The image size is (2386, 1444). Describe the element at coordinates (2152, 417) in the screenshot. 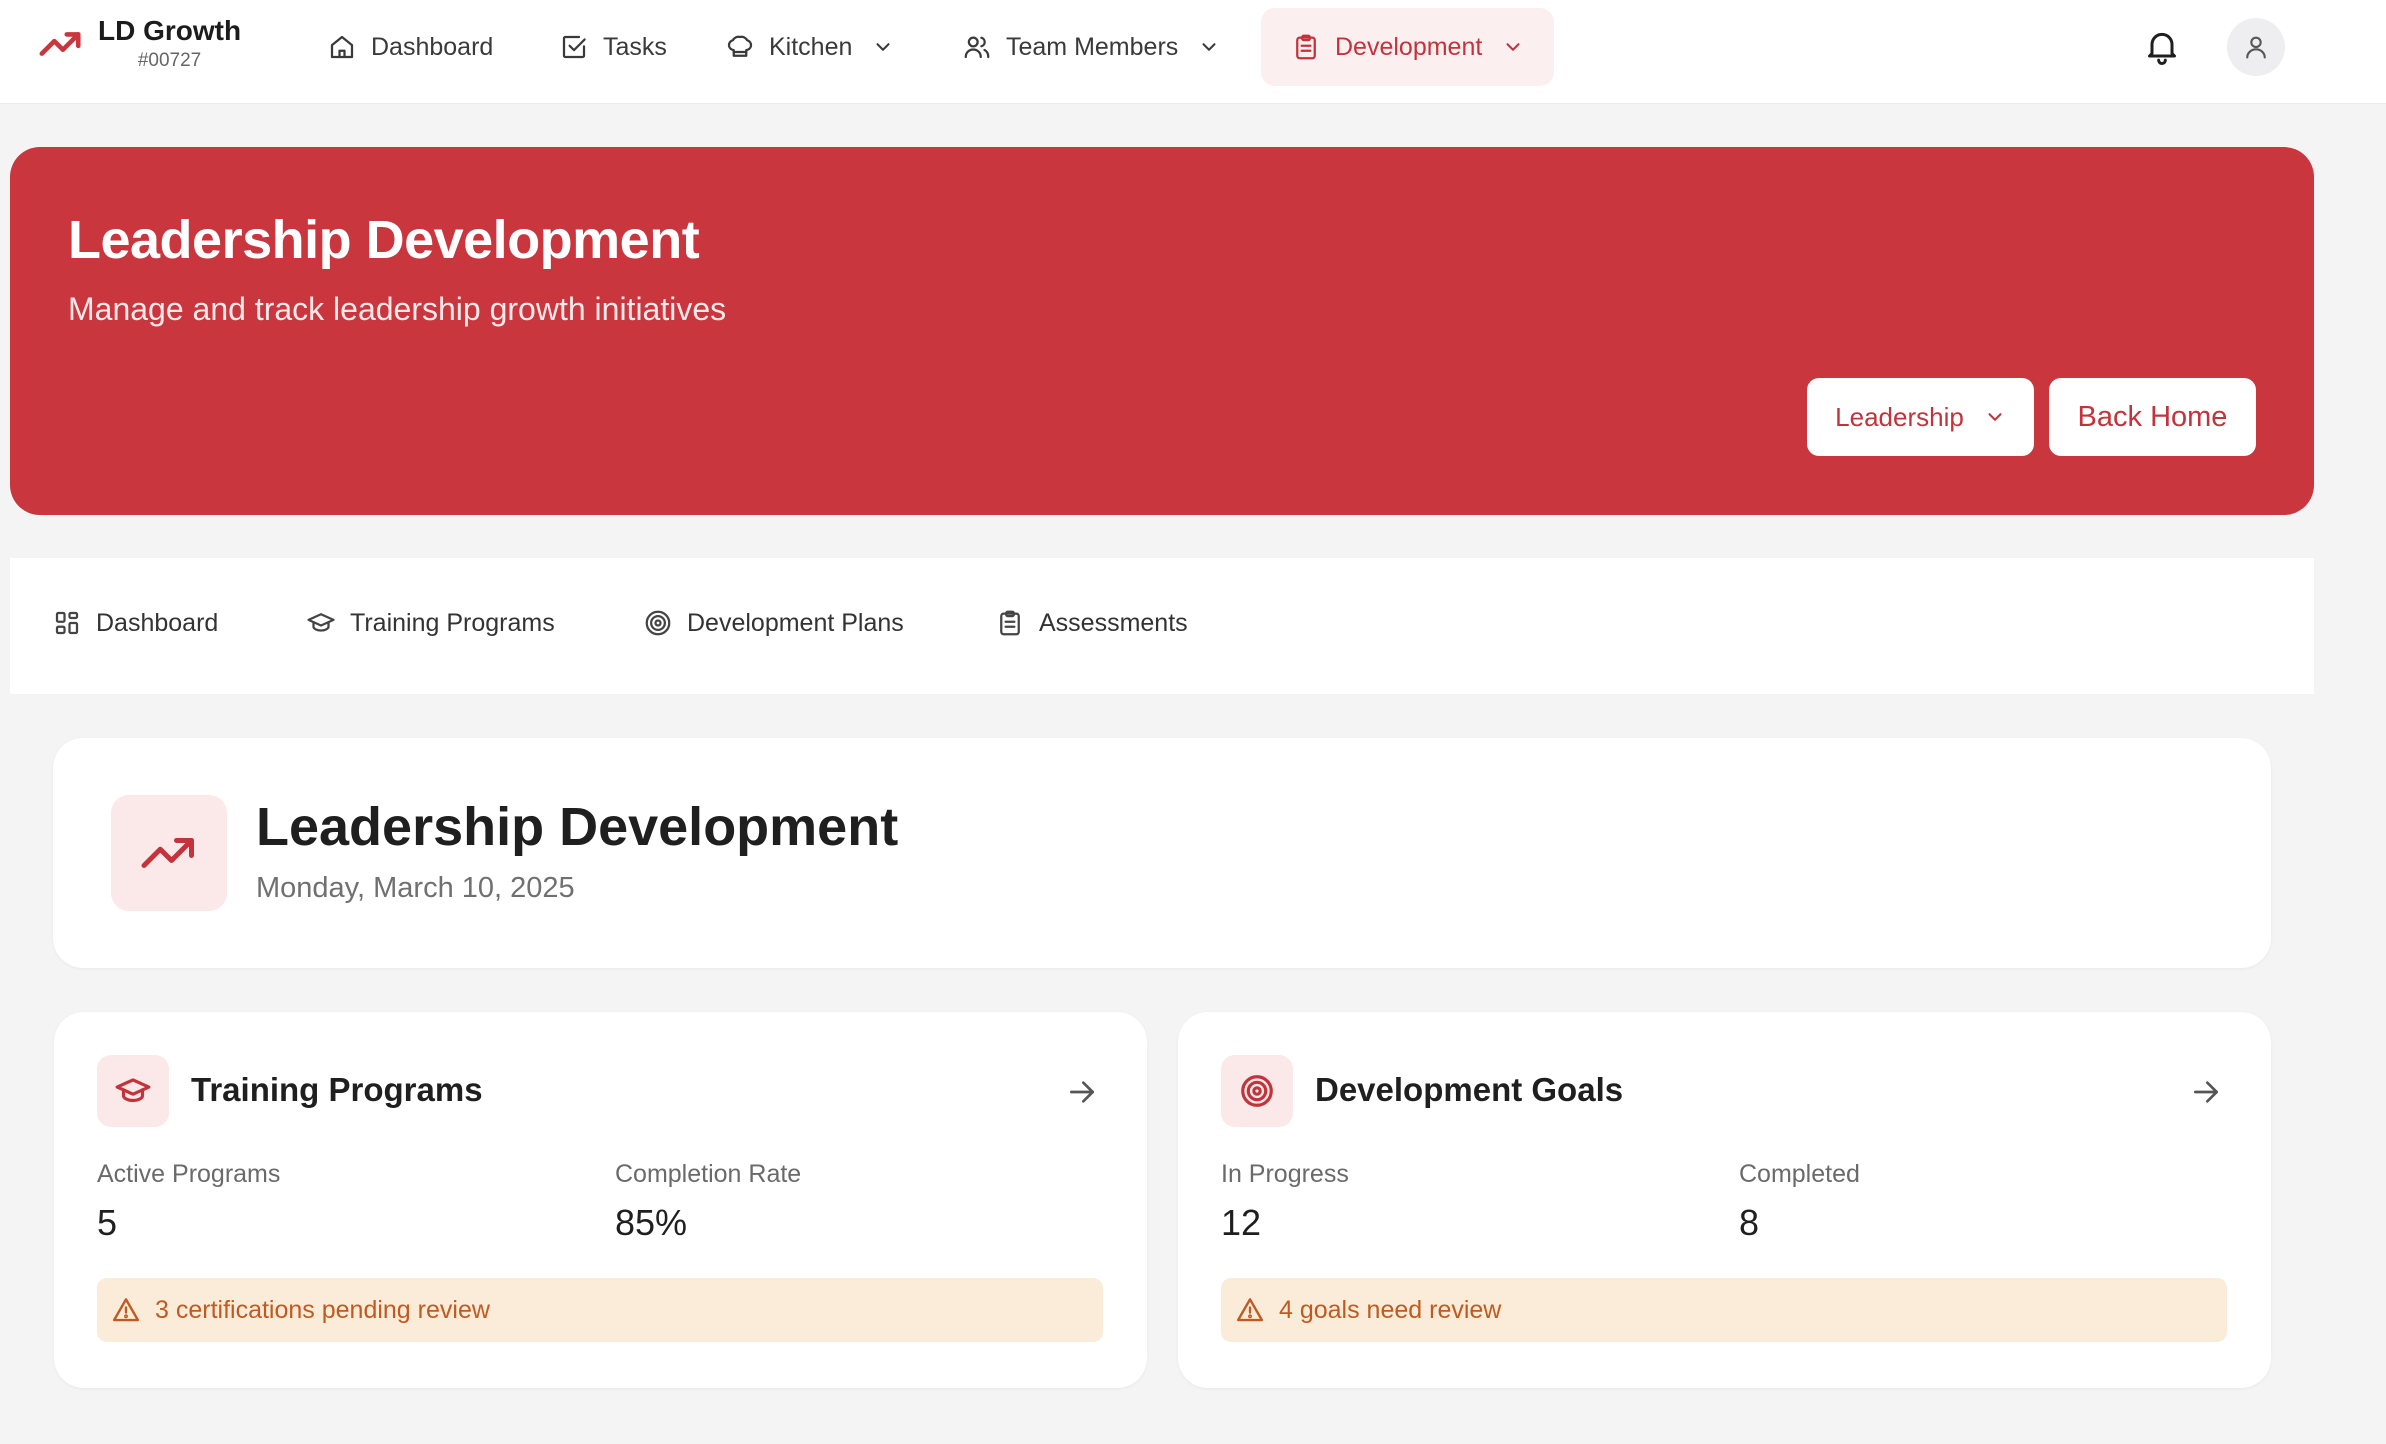

I see `back-home-button: Back Home` at that location.